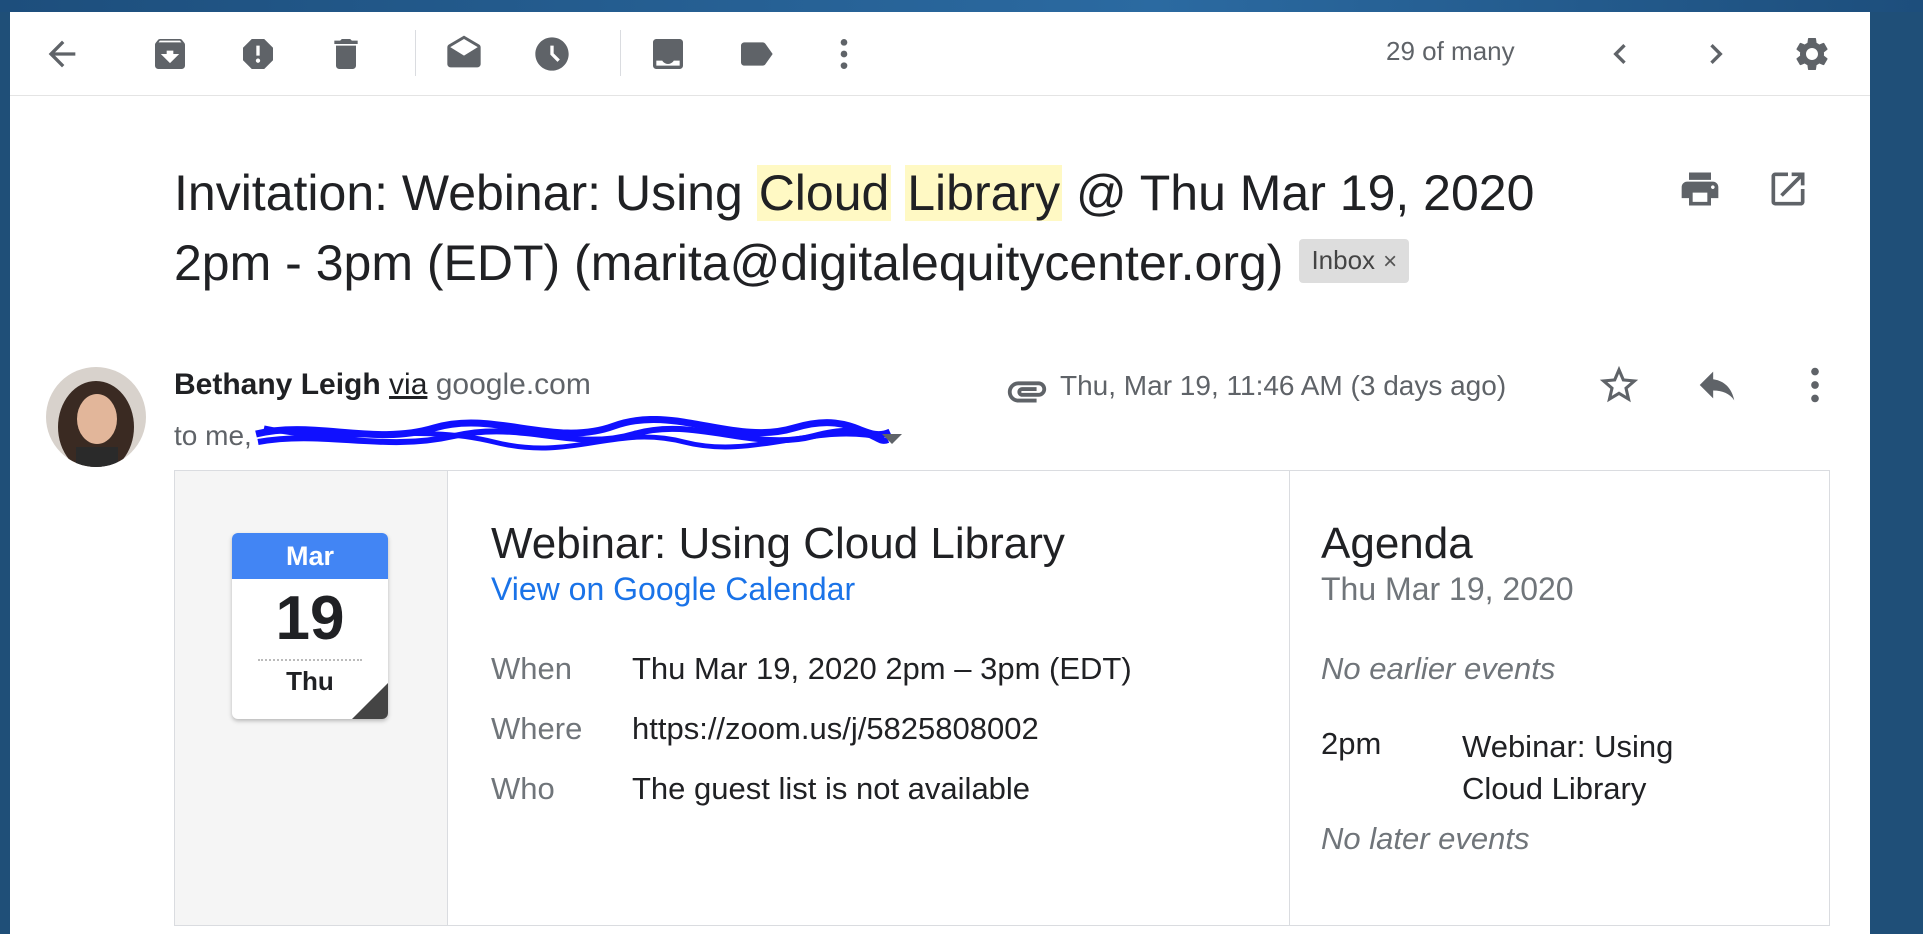  Describe the element at coordinates (882, 668) in the screenshot. I see `row-value: Thu Mar 19, 2020 2pm – 3pm (EDT)` at that location.